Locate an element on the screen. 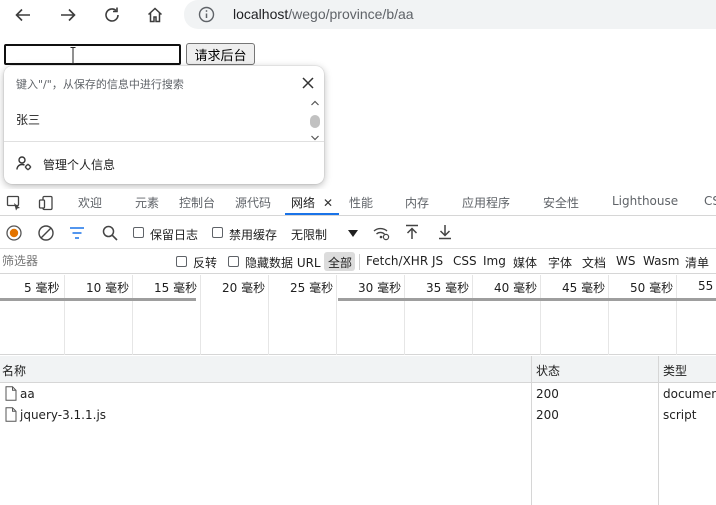 This screenshot has height=505, width=716. filter-type-ws: WS is located at coordinates (625, 261).